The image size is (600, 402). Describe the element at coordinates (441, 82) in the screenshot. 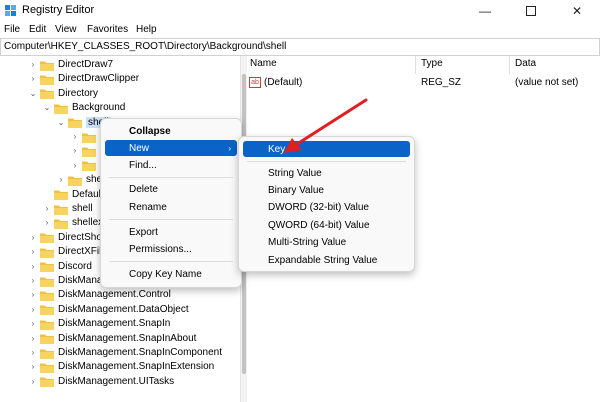

I see `value-type: REG_SZ` at that location.